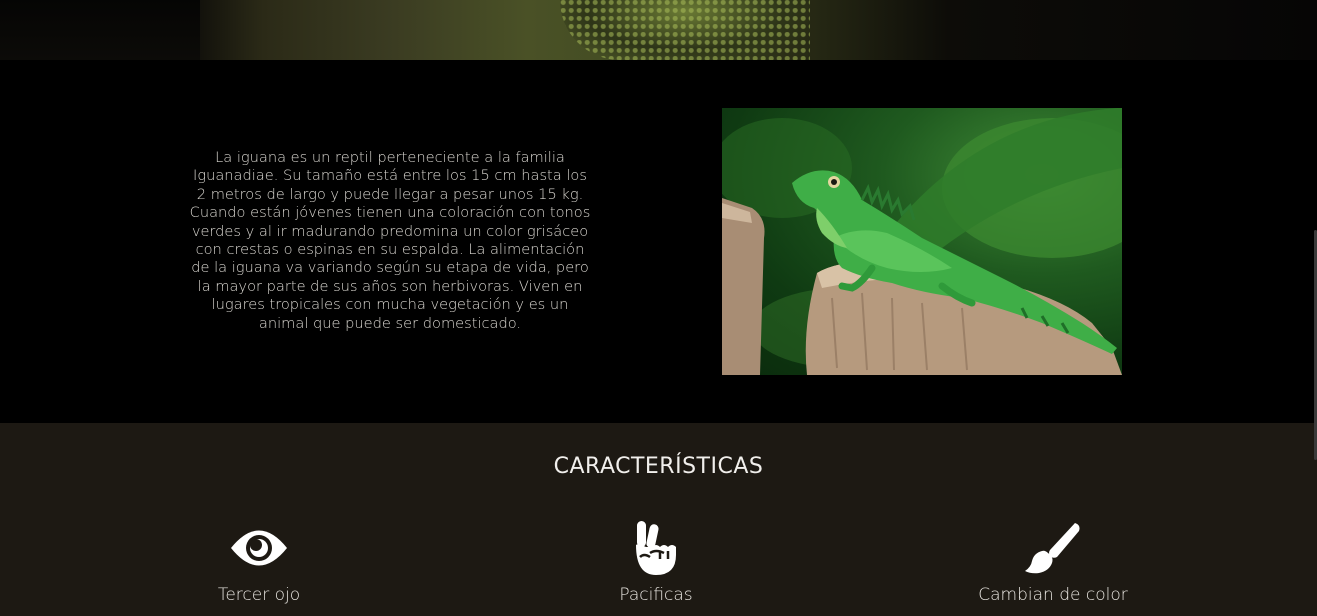 This screenshot has height=616, width=1317. I want to click on feature-third-eye: Tercer ojo, so click(259, 563).